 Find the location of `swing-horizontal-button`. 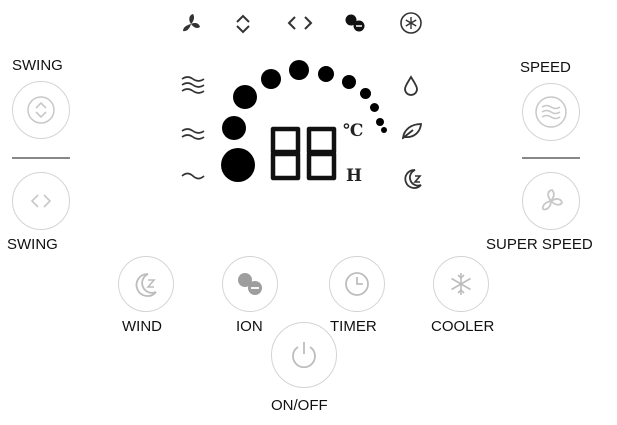

swing-horizontal-button is located at coordinates (41, 201).